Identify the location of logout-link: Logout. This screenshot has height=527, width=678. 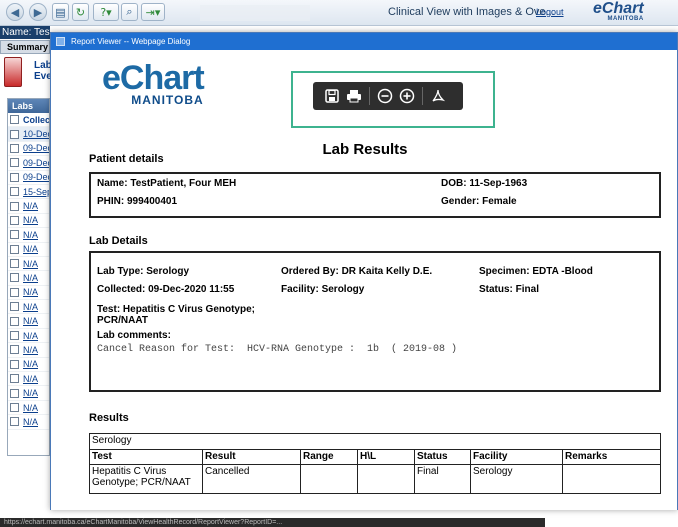
(550, 12).